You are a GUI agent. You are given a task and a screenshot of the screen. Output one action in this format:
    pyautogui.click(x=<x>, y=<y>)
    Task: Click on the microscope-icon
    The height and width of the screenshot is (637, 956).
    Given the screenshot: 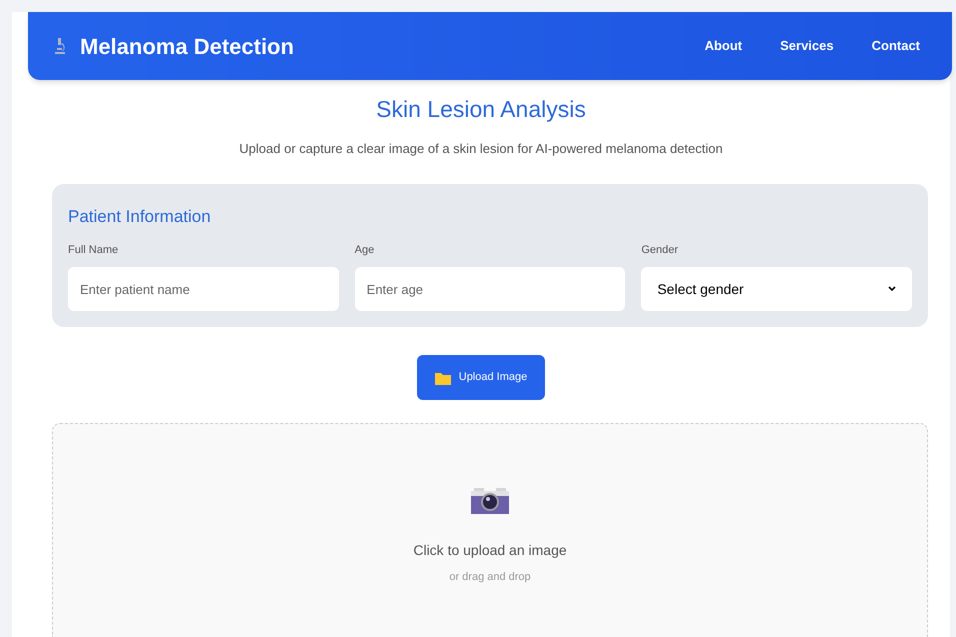 What is the action you would take?
    pyautogui.click(x=60, y=46)
    